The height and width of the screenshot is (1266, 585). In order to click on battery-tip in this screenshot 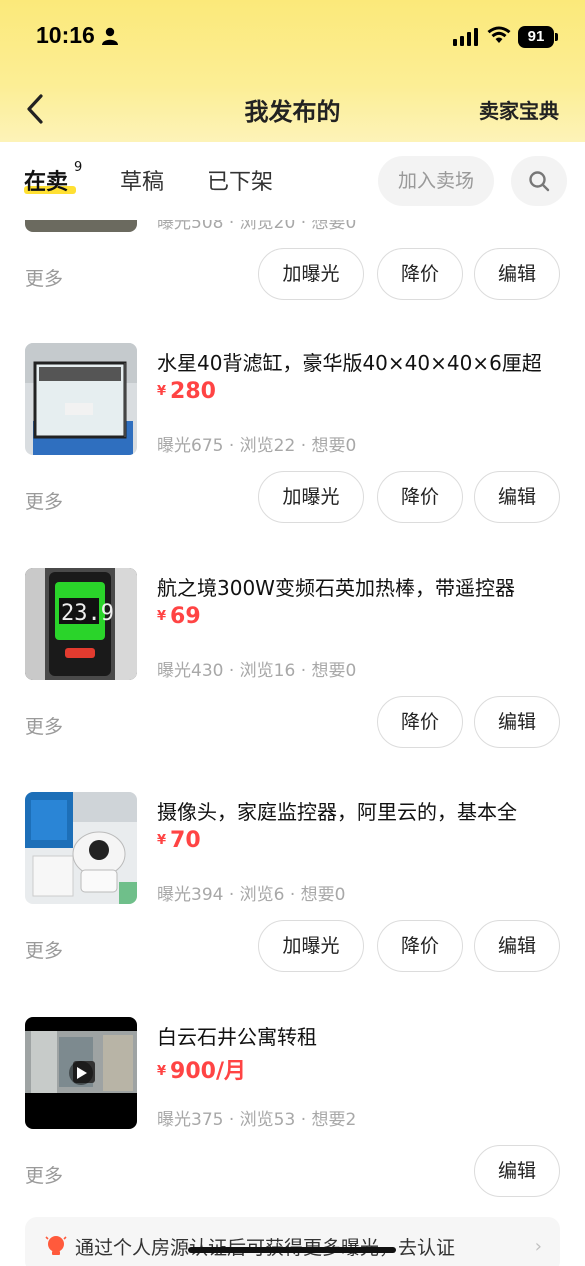, I will do `click(556, 37)`.